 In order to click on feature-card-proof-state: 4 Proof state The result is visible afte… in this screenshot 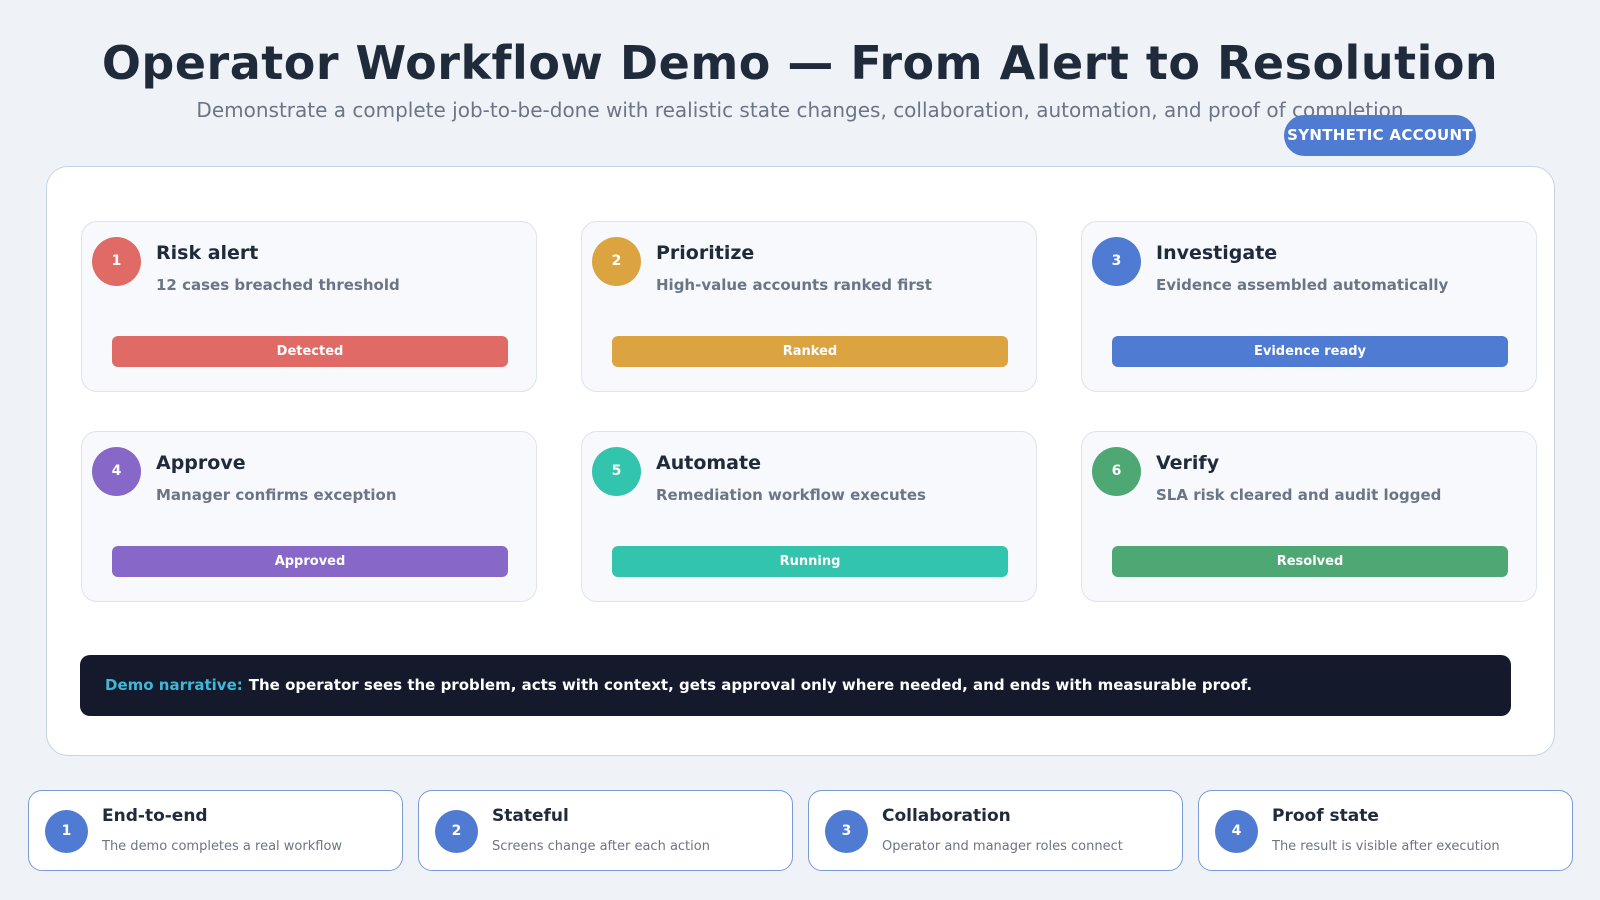, I will do `click(1385, 830)`.